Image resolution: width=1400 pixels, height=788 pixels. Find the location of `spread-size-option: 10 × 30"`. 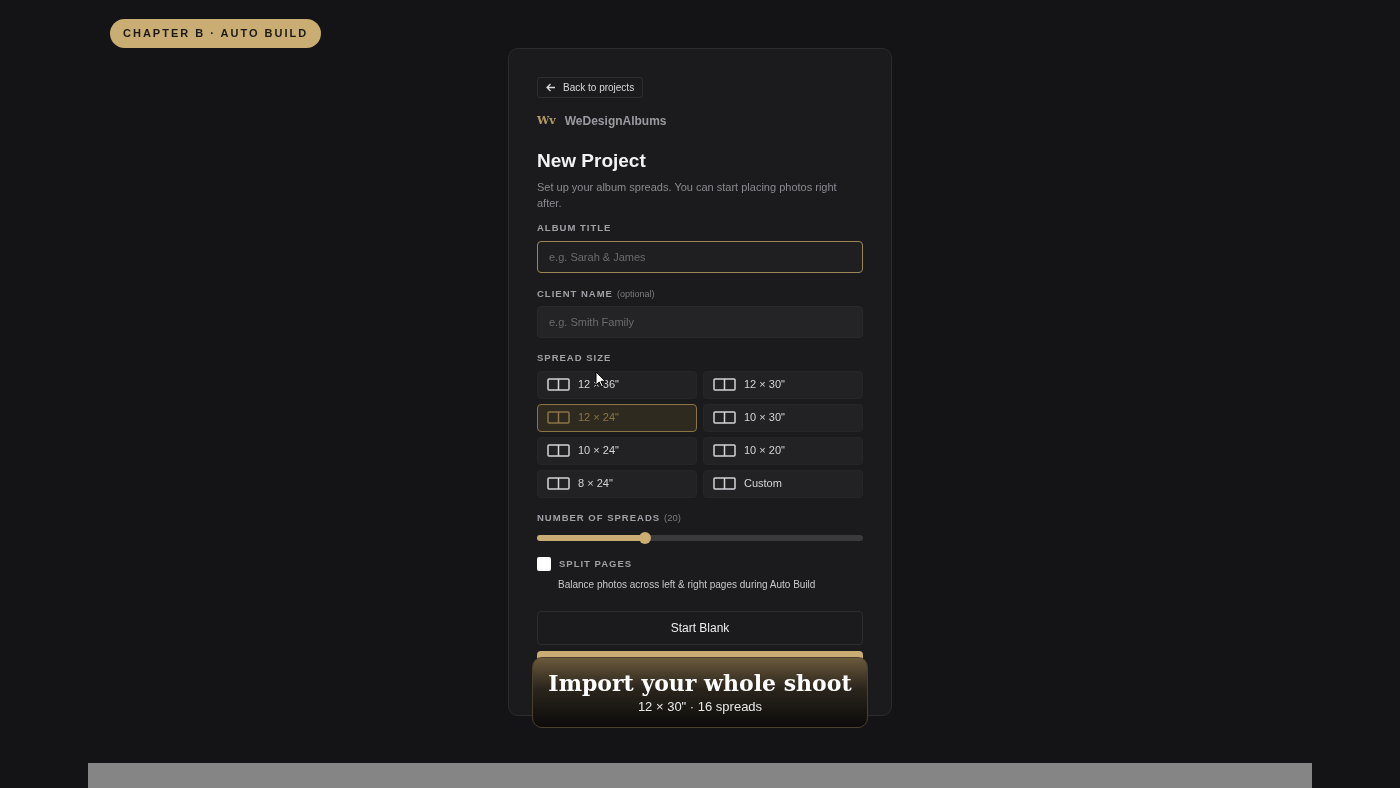

spread-size-option: 10 × 30" is located at coordinates (783, 417).